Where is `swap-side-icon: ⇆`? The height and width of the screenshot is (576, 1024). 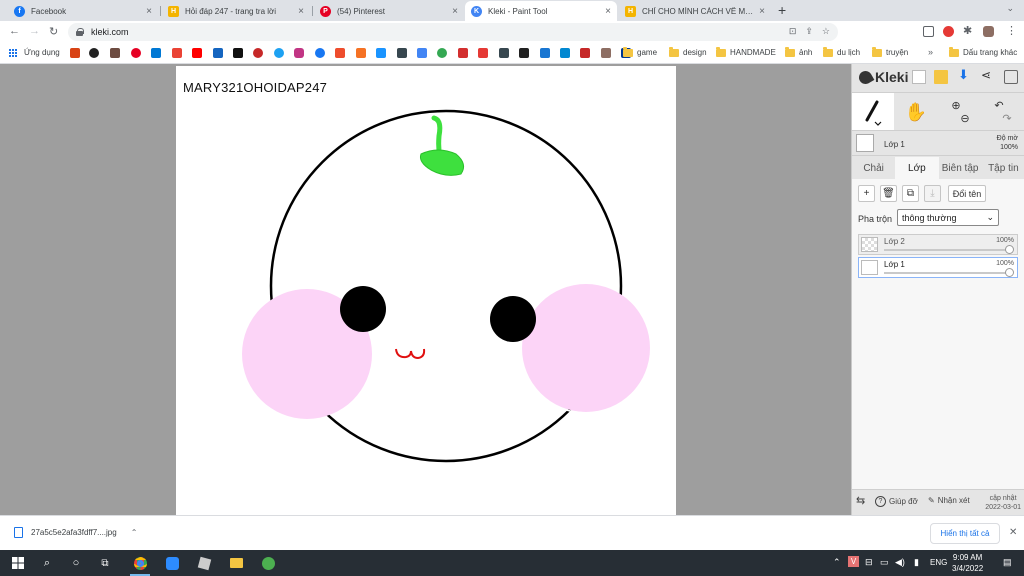
swap-side-icon: ⇆ is located at coordinates (860, 500).